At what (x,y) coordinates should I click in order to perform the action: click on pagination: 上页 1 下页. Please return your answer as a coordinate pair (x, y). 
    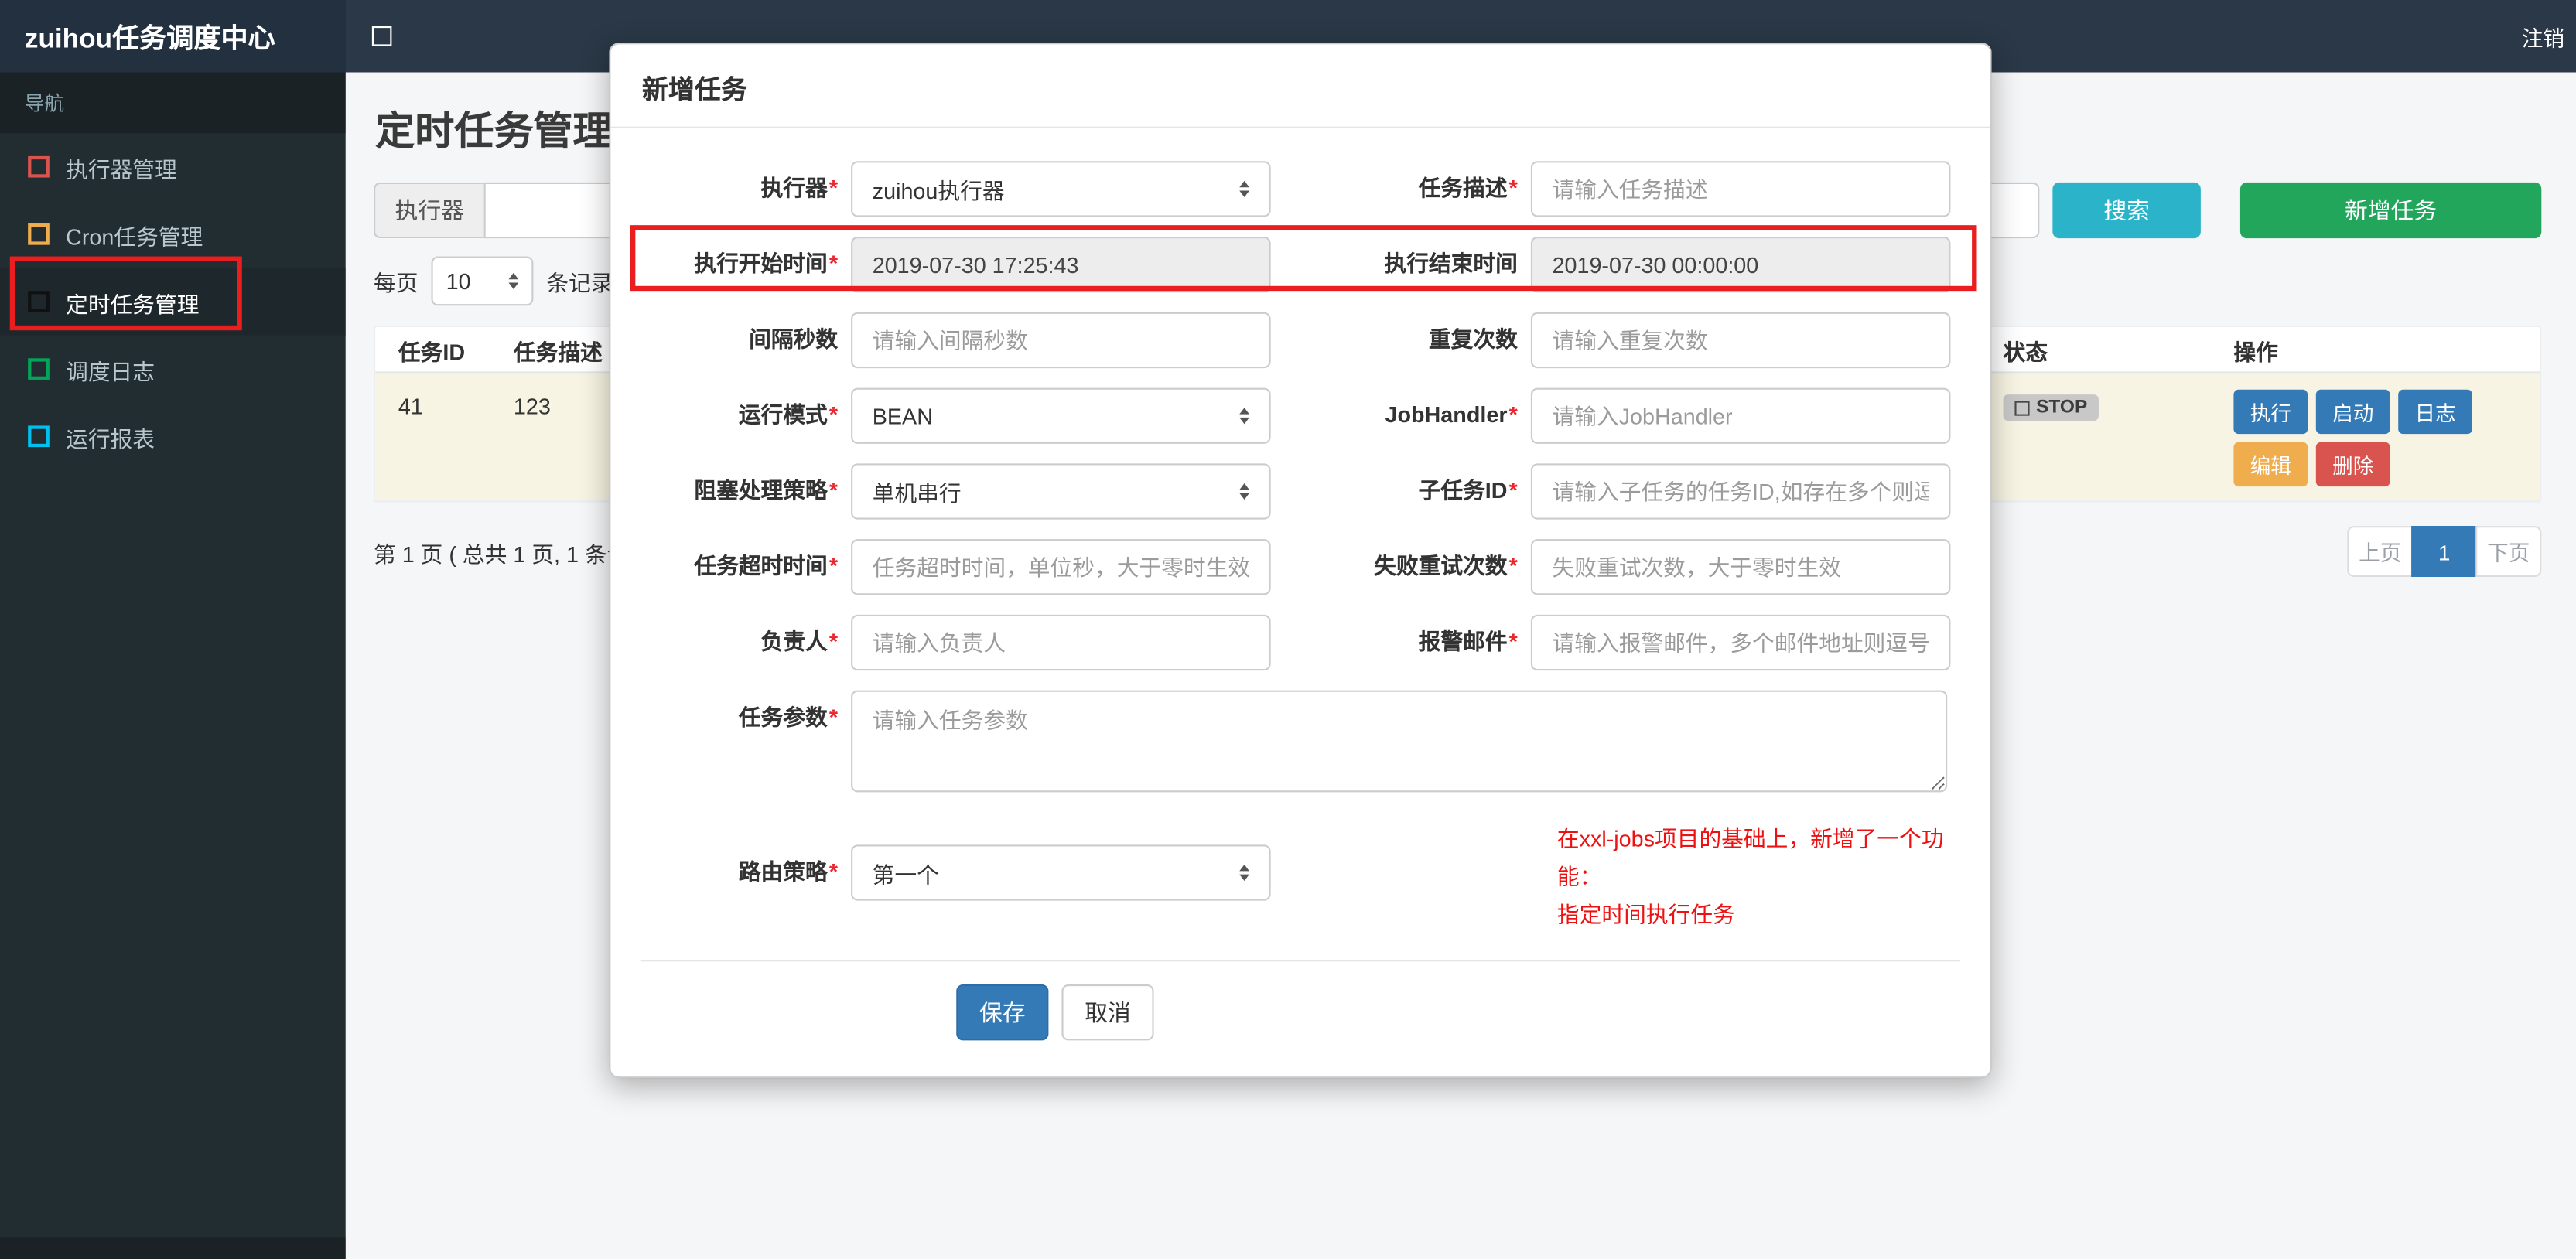
    Looking at the image, I should click on (2444, 551).